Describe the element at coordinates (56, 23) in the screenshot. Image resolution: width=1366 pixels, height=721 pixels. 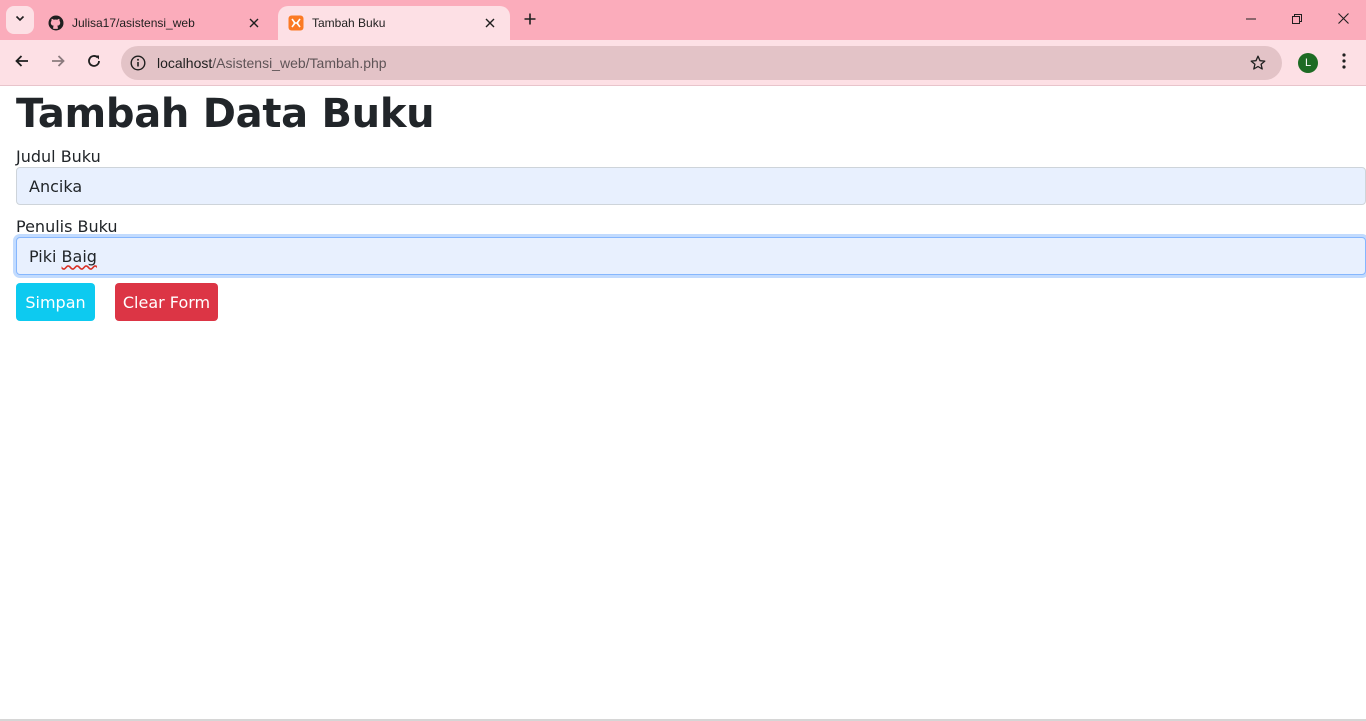
I see `github-icon` at that location.